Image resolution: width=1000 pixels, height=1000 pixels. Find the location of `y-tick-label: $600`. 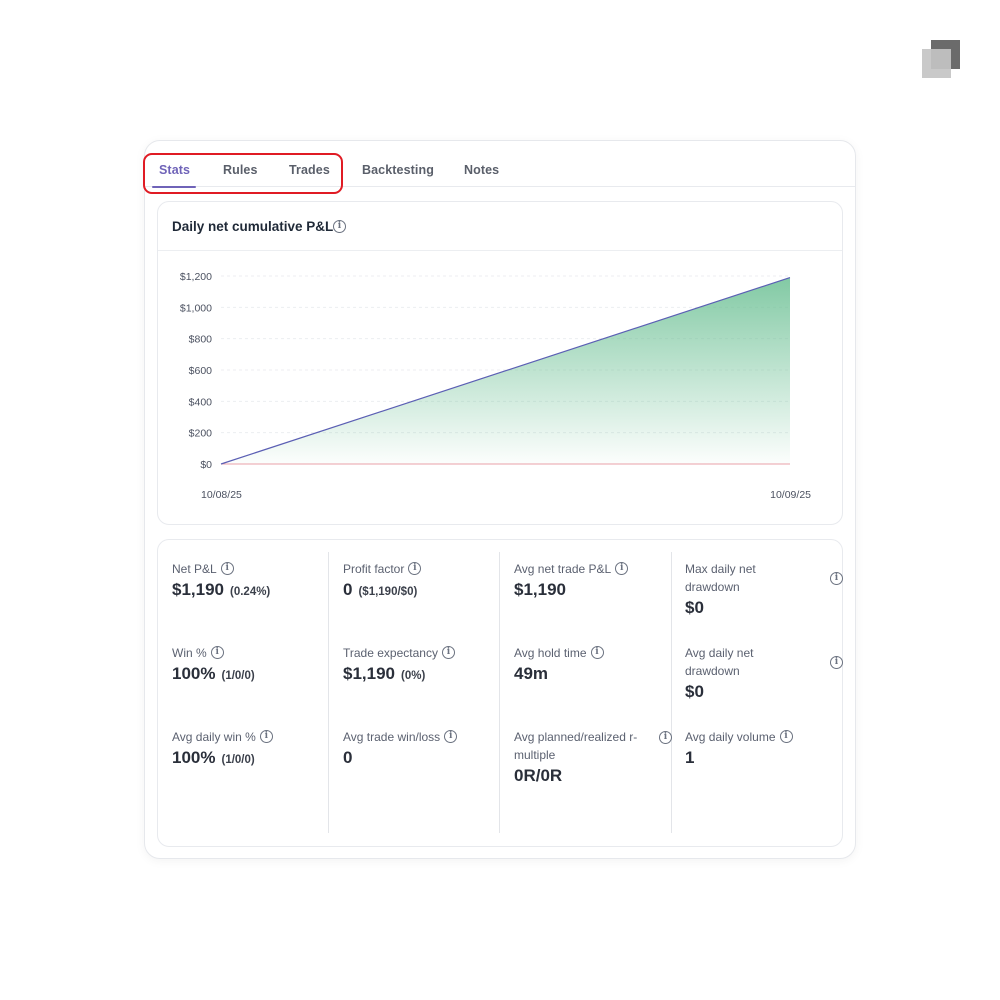

y-tick-label: $600 is located at coordinates (201, 371).